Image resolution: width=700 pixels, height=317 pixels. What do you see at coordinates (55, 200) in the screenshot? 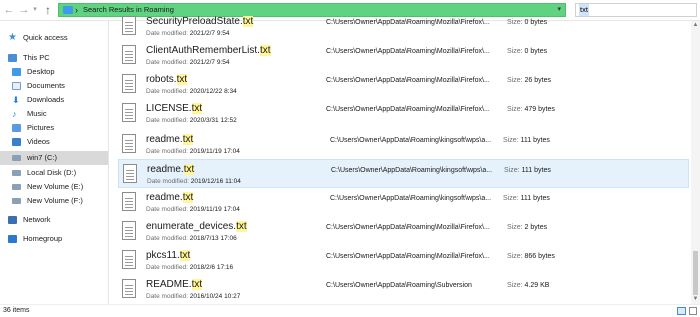
I see `sidebar-item-label: New Volume (F:)` at bounding box center [55, 200].